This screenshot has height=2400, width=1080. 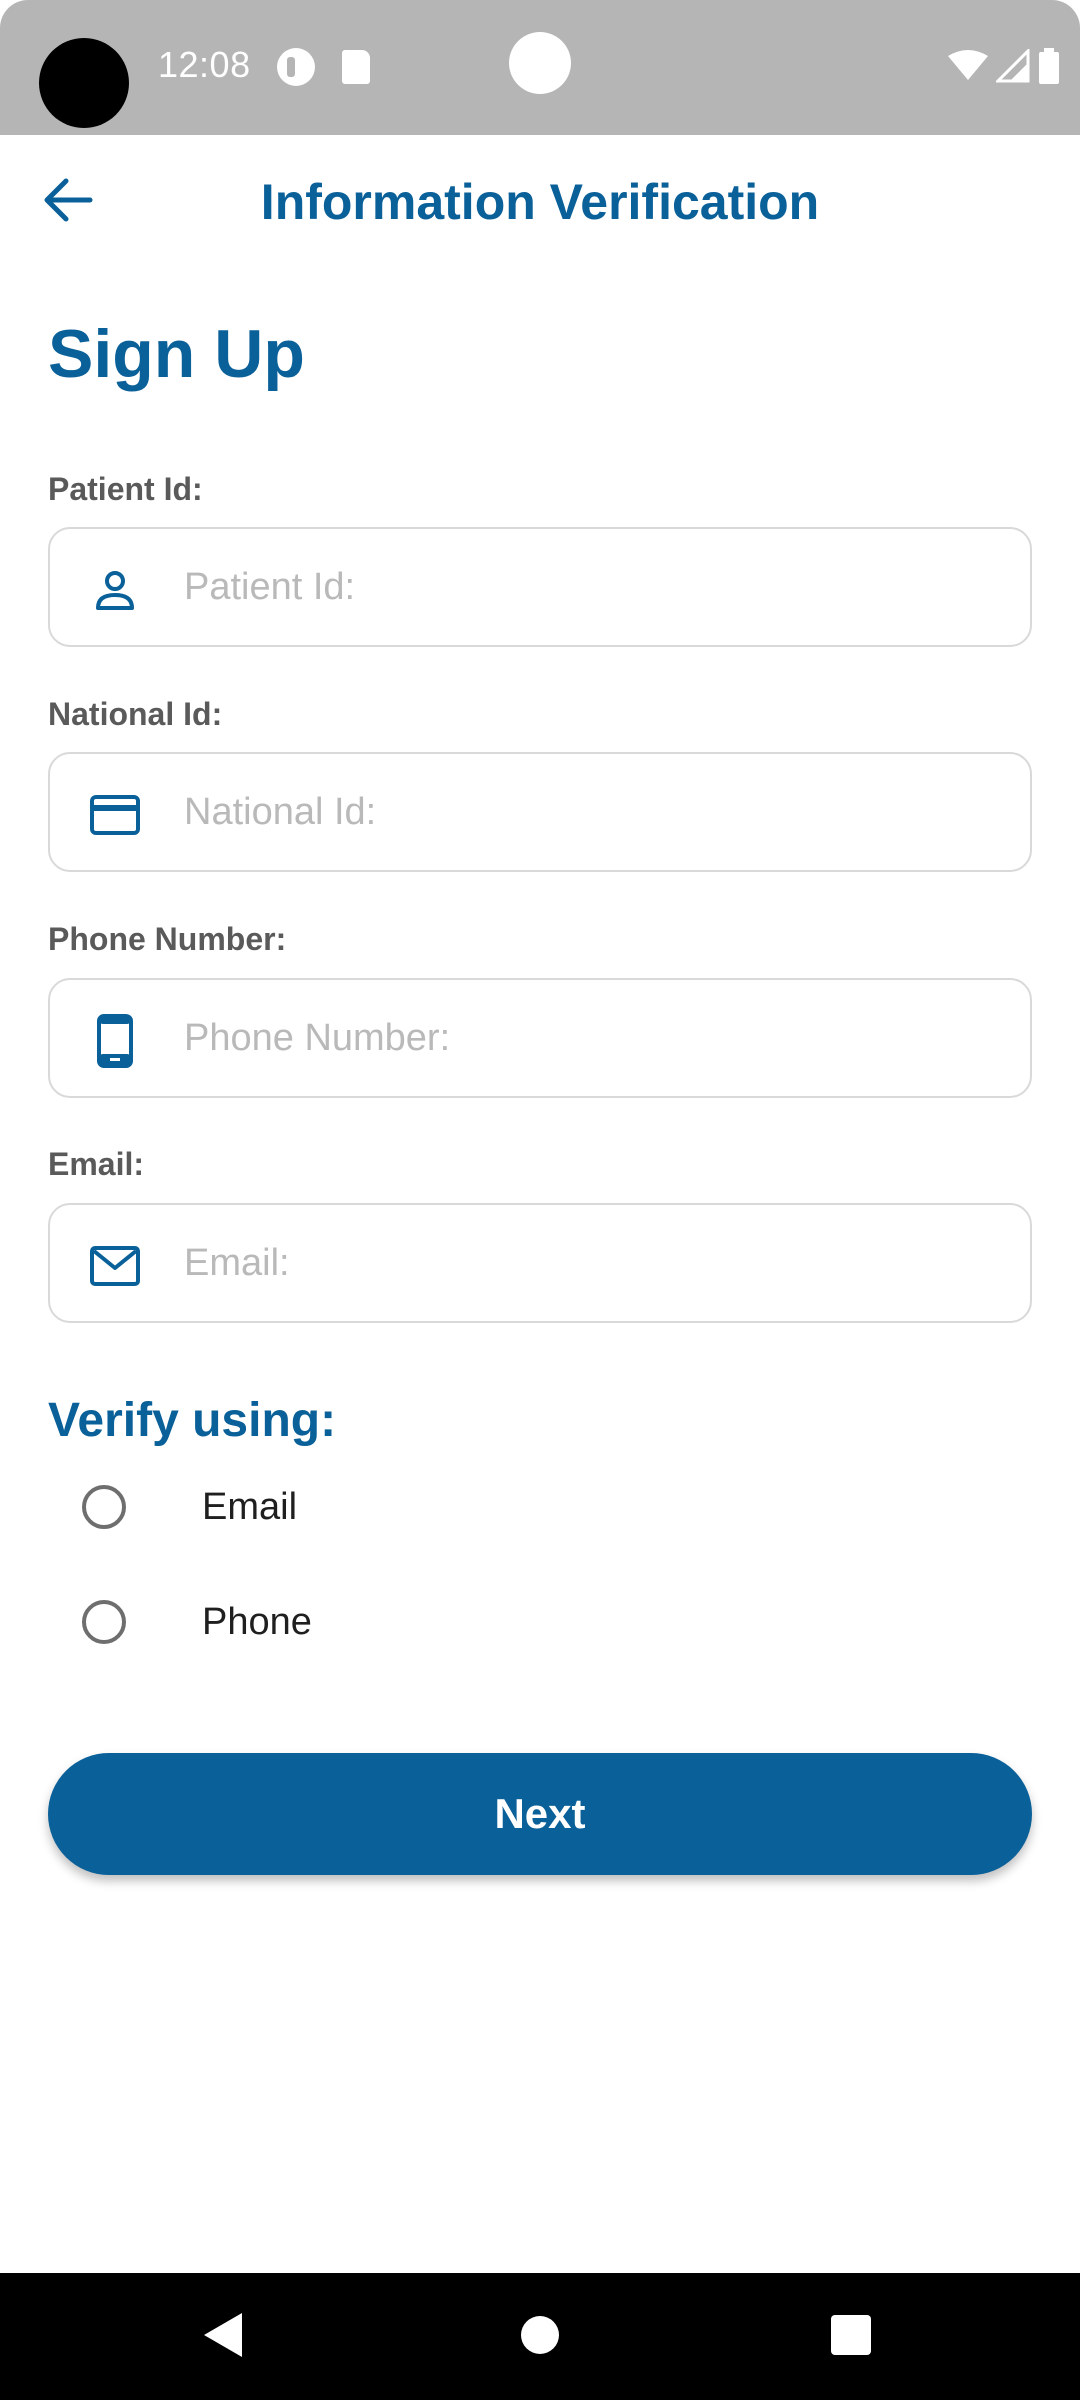 I want to click on email-label: Email:, so click(x=96, y=1164).